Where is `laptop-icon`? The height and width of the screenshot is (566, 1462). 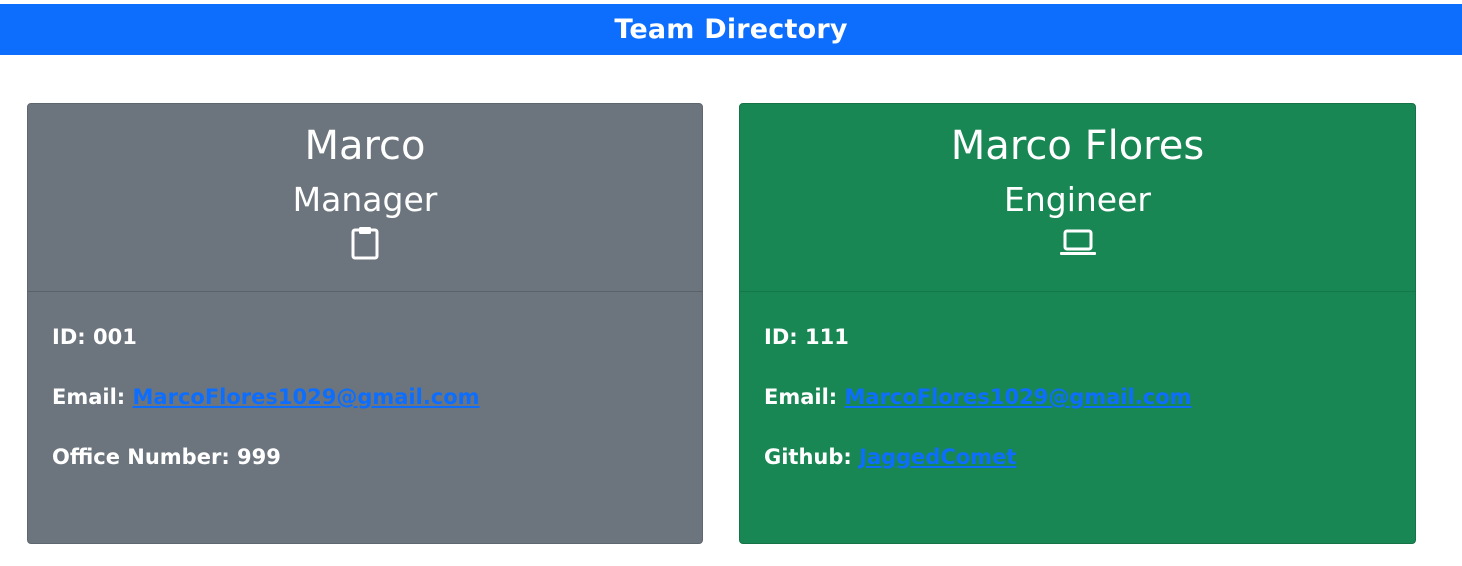 laptop-icon is located at coordinates (1077, 243).